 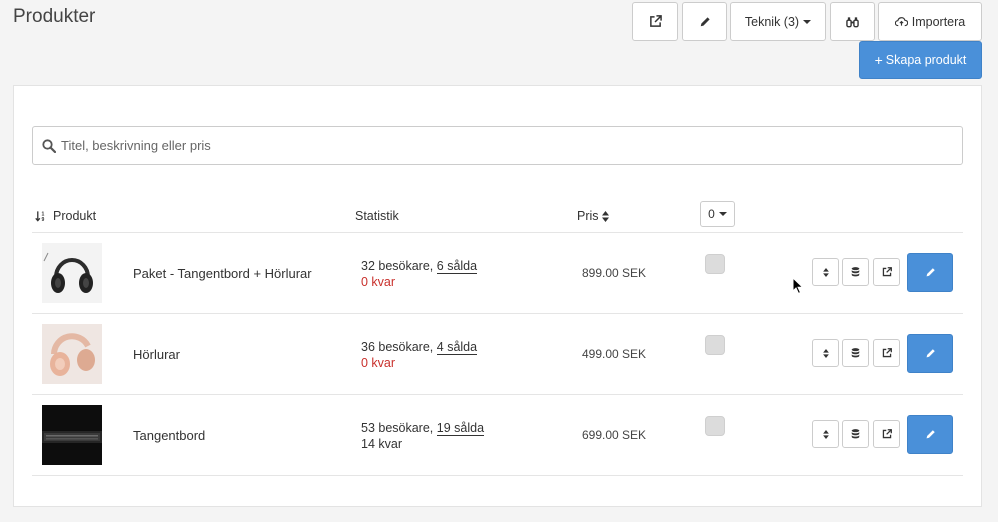 I want to click on product-name: Hörlurar, so click(x=156, y=354).